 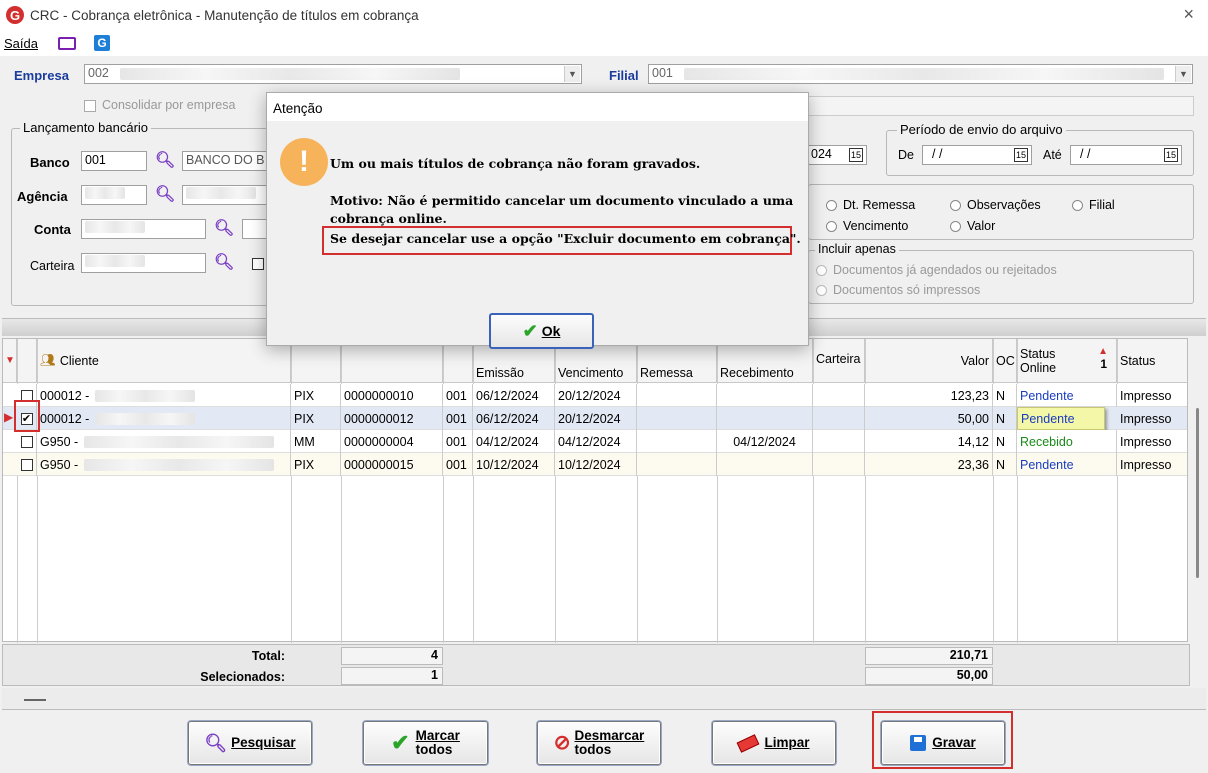 What do you see at coordinates (101, 43) in the screenshot?
I see `app-g-icon: G` at bounding box center [101, 43].